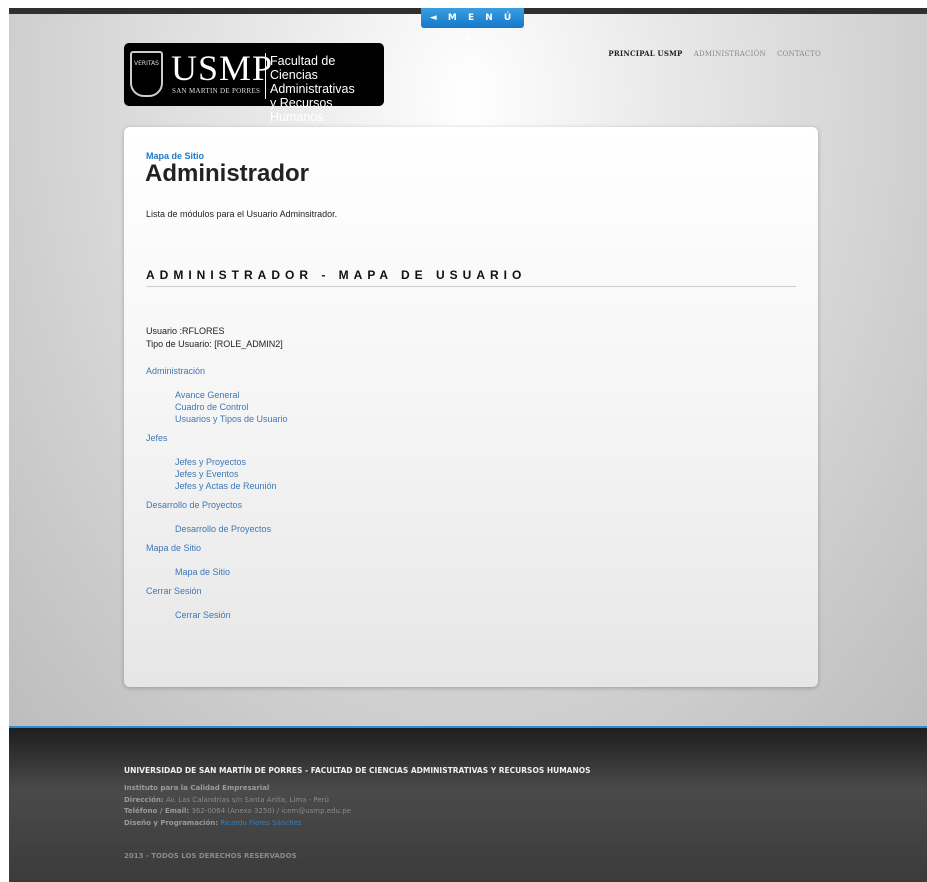  What do you see at coordinates (730, 54) in the screenshot?
I see `nav-administracion: ADMINISTRACIÓN` at bounding box center [730, 54].